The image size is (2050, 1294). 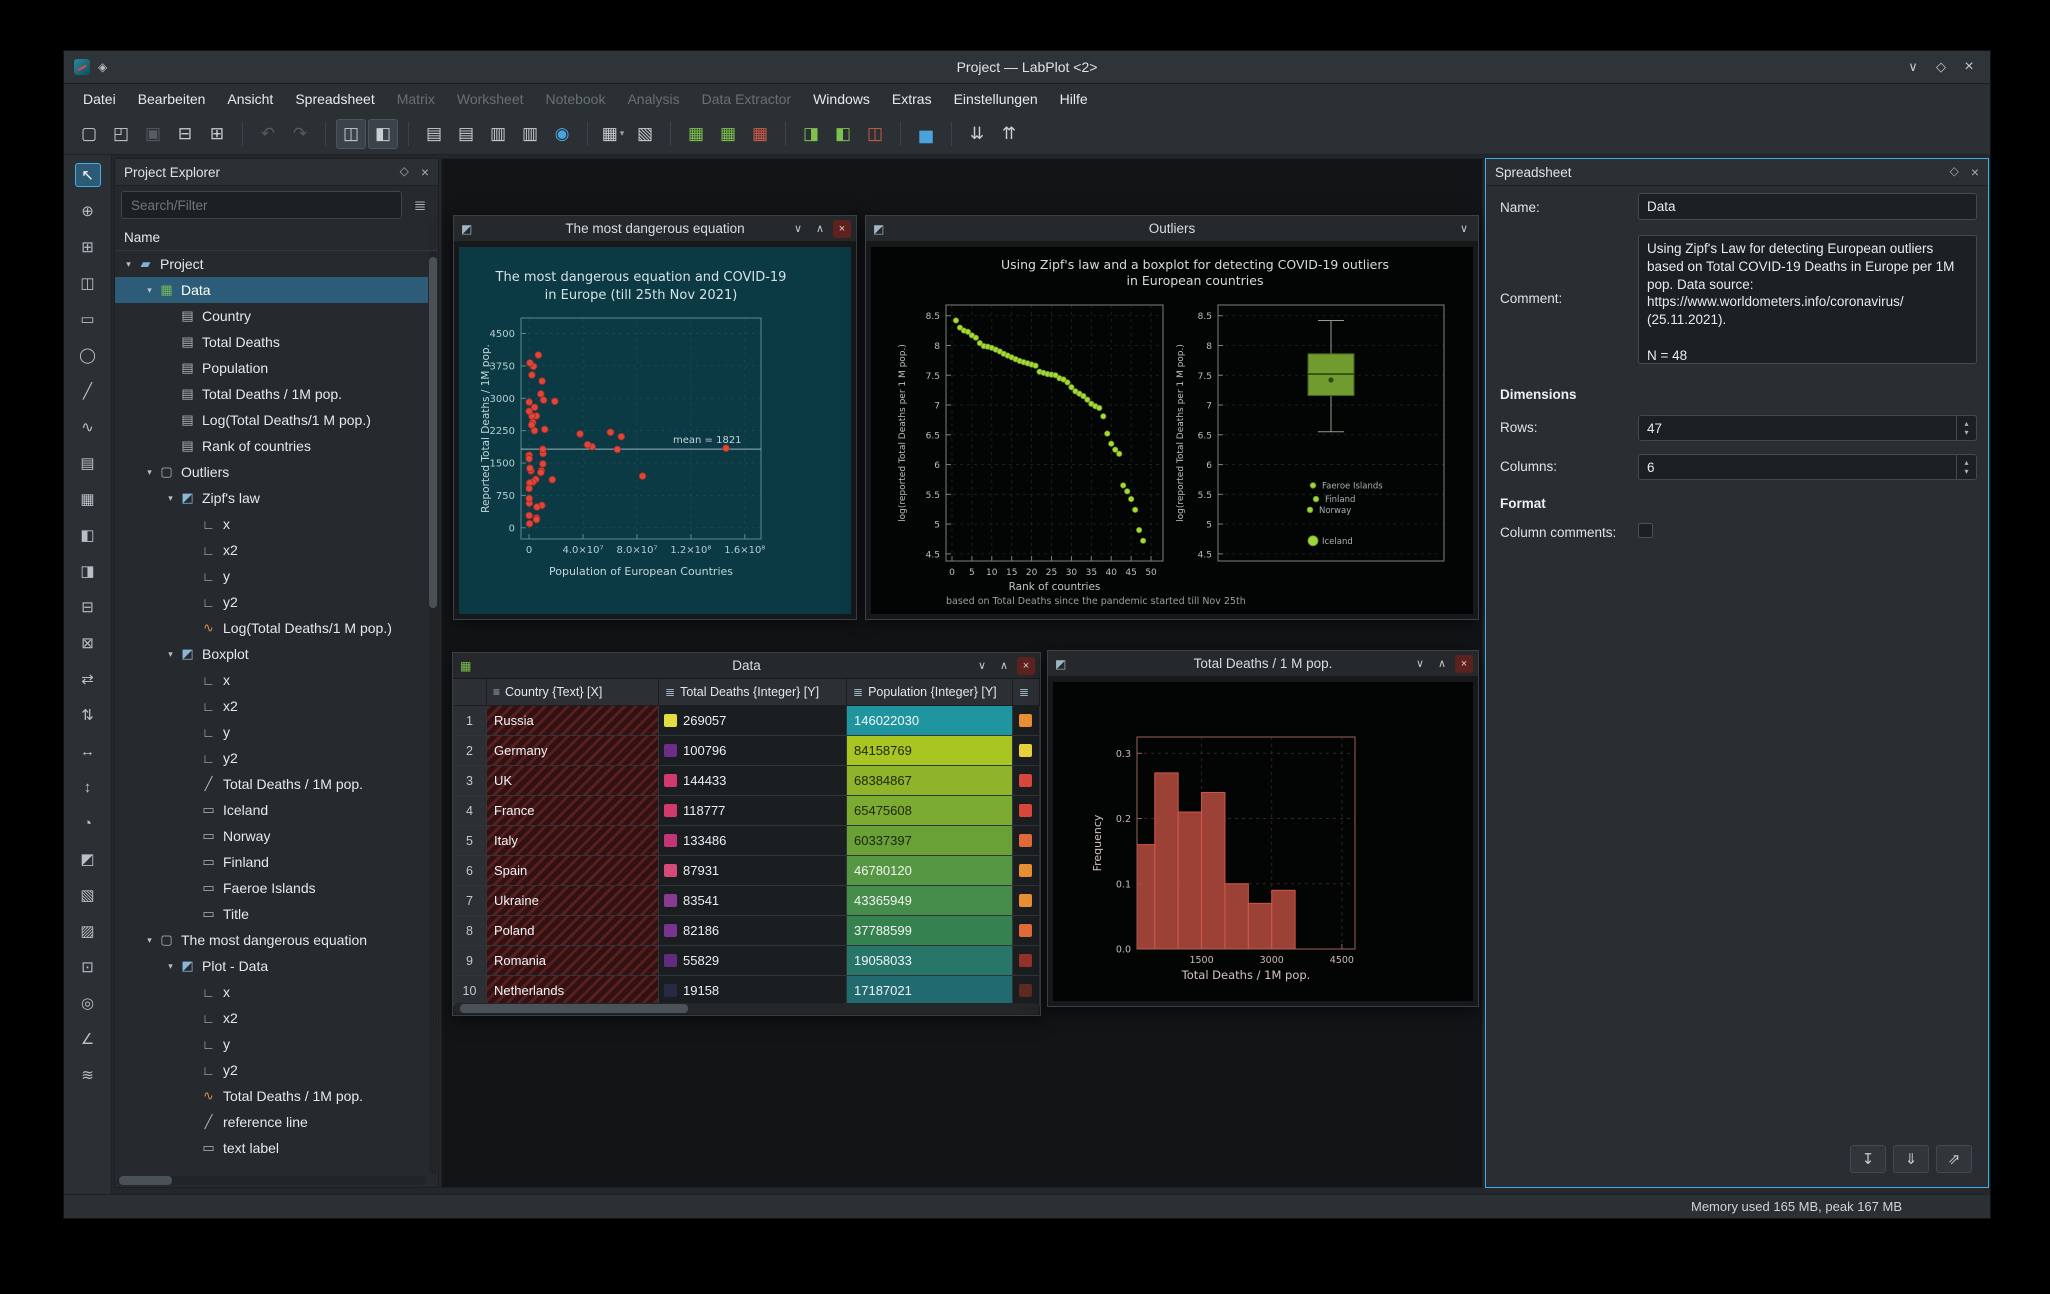 I want to click on tree-item-plot-data: ▾ ◩ Plot - Data, so click(x=271, y=966).